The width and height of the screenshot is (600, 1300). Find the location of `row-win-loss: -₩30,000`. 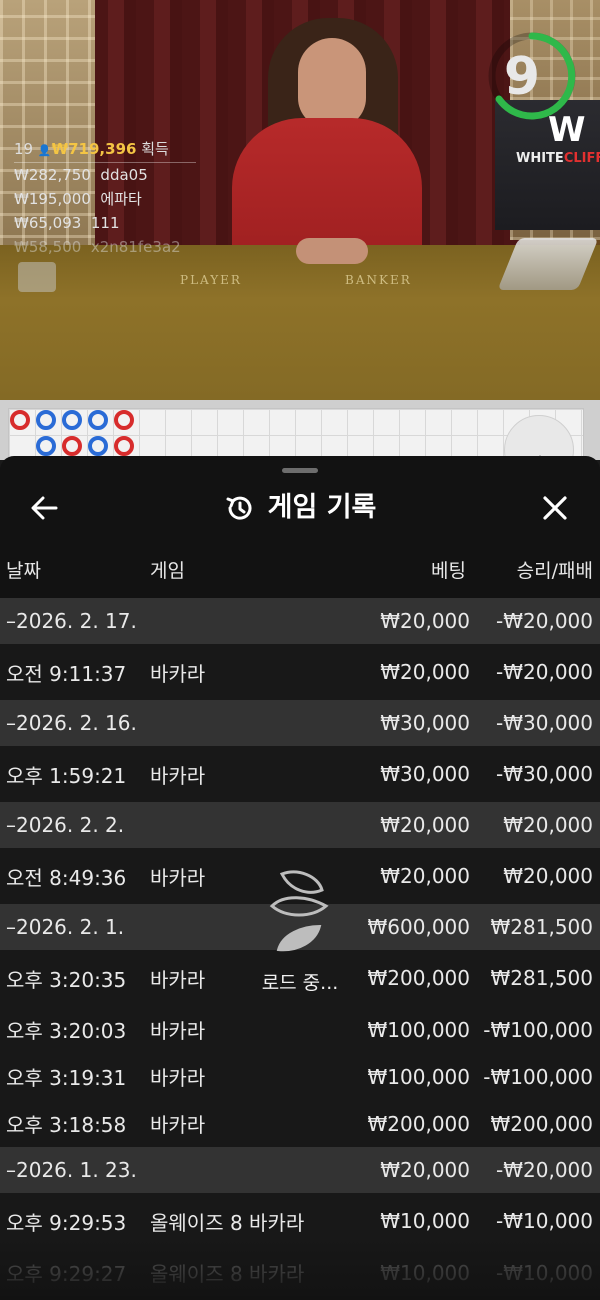

row-win-loss: -₩30,000 is located at coordinates (544, 723).